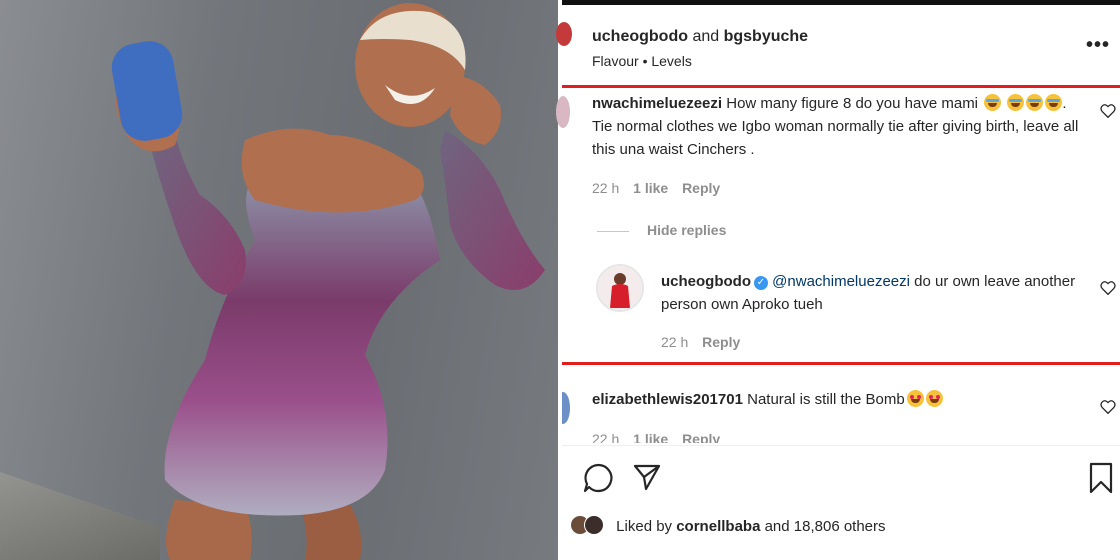 The width and height of the screenshot is (1120, 560). Describe the element at coordinates (675, 342) in the screenshot. I see `reply-time: 22 h` at that location.